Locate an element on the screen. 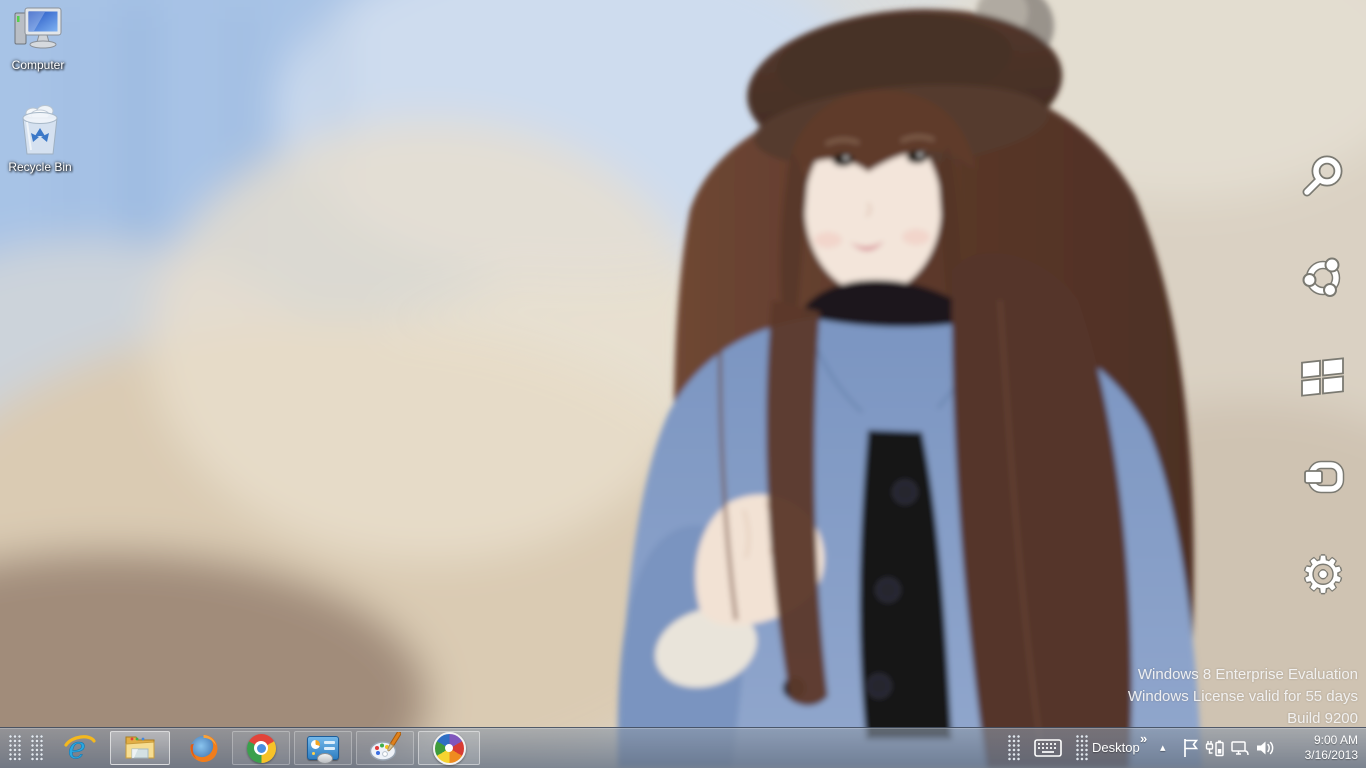 This screenshot has height=768, width=1366. charm-search is located at coordinates (1323, 177).